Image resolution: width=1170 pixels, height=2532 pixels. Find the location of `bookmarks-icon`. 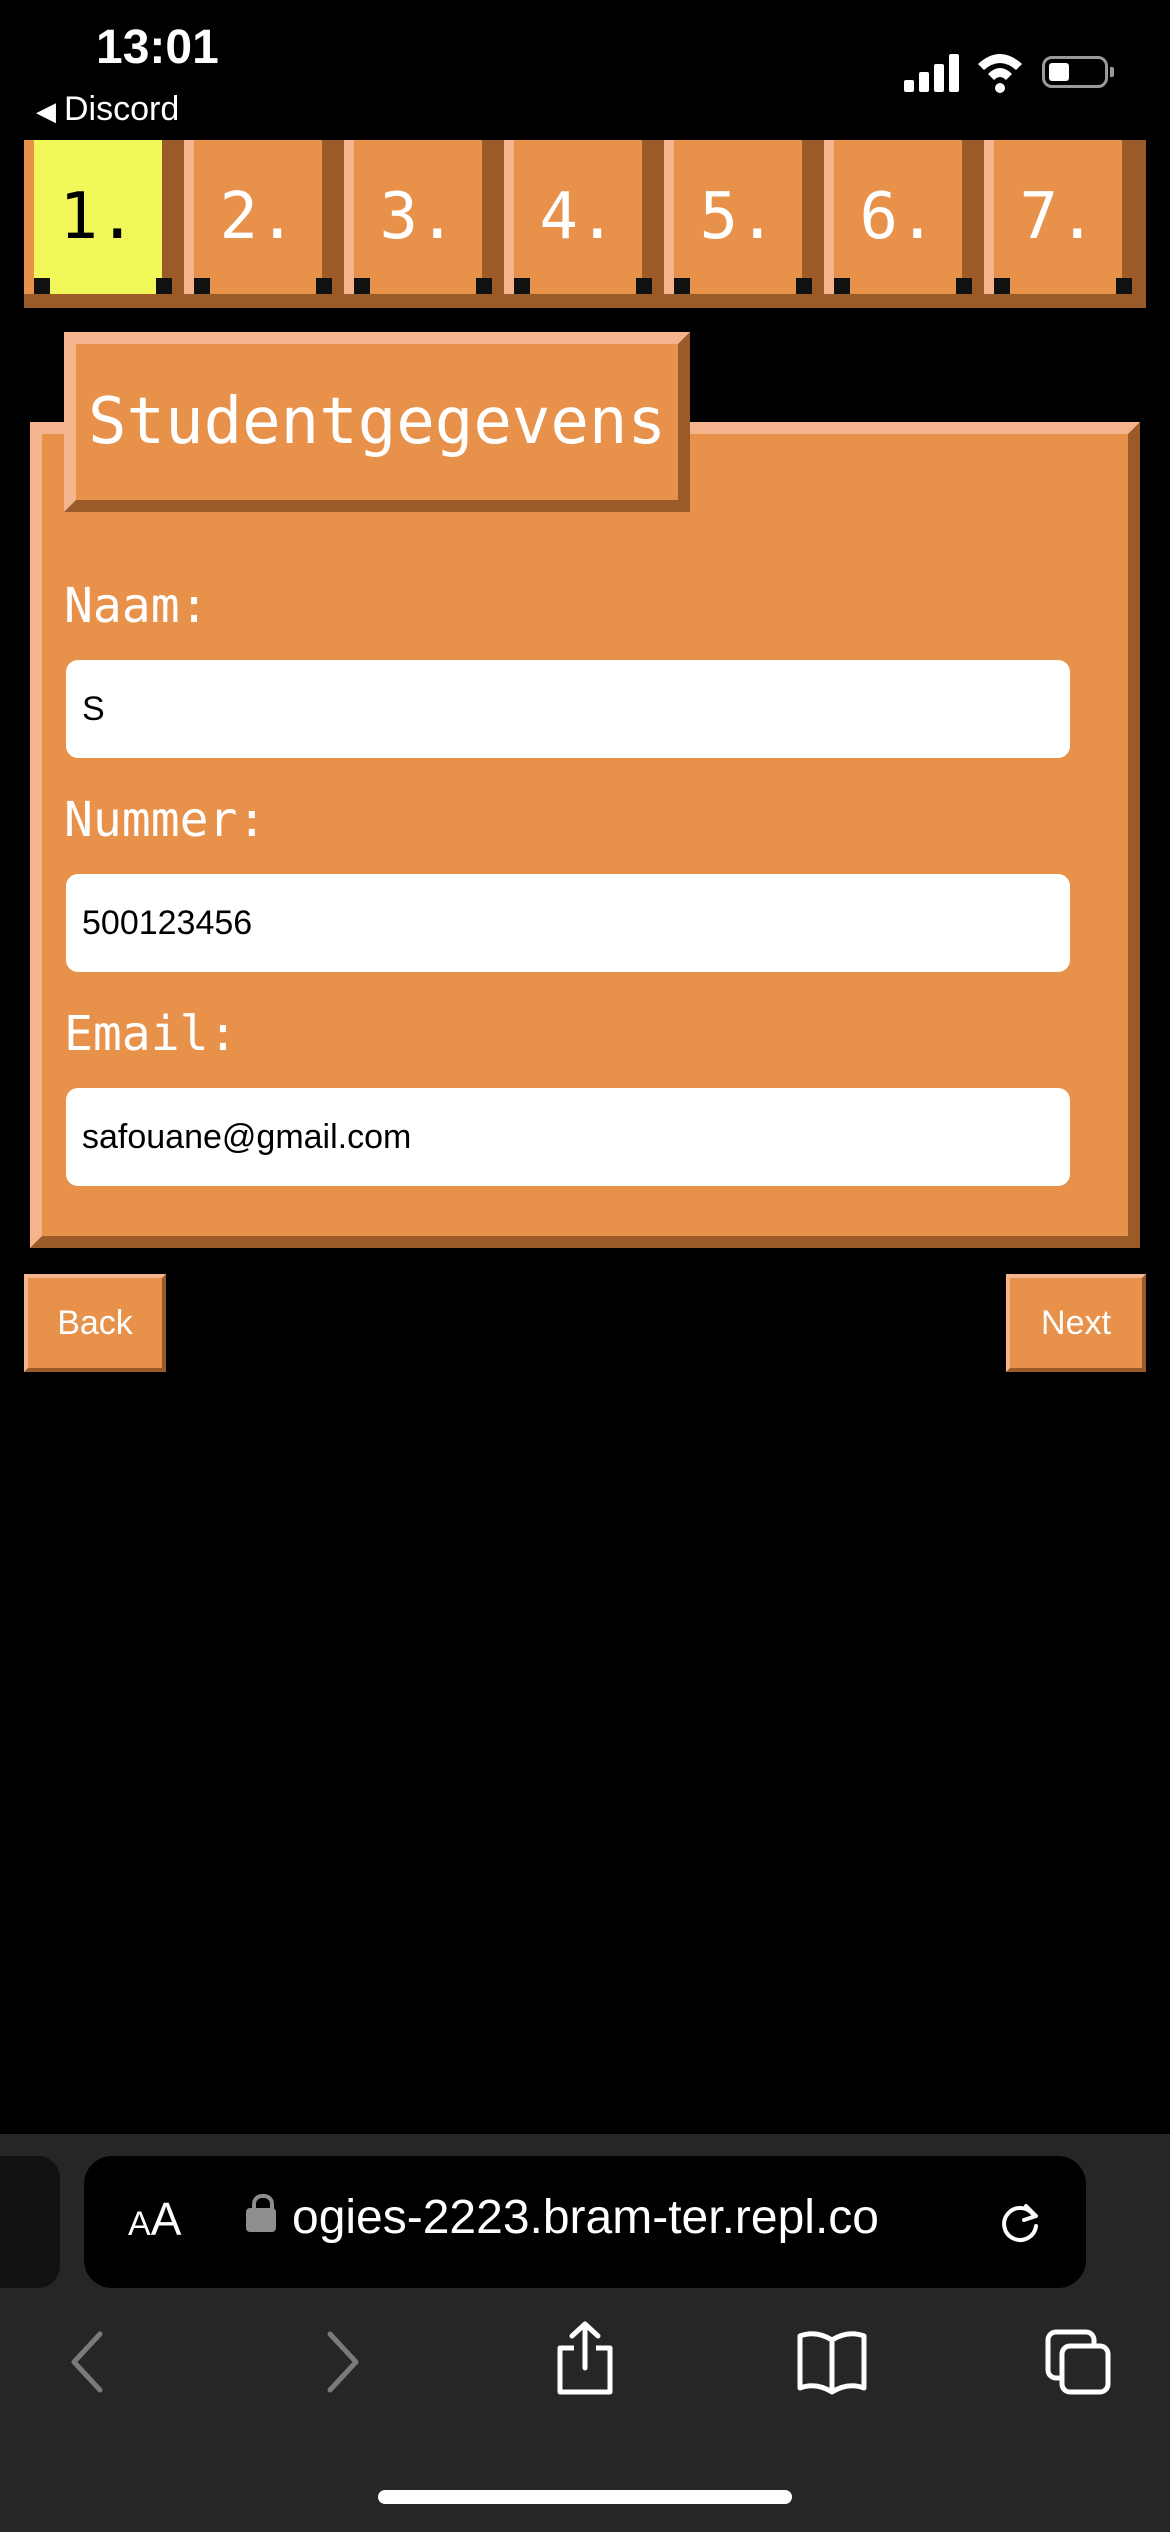

bookmarks-icon is located at coordinates (832, 2362).